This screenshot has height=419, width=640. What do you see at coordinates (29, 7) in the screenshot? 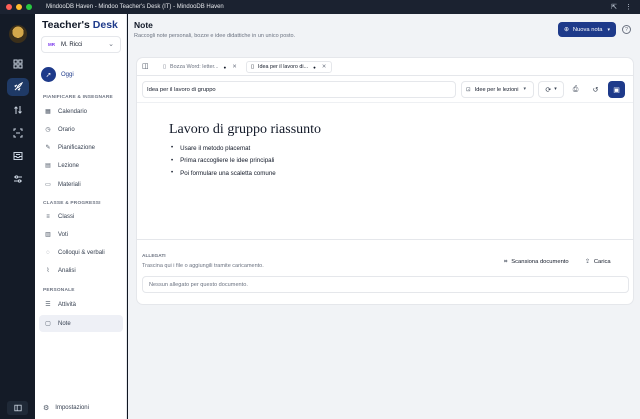
I see `maximize-window-button` at bounding box center [29, 7].